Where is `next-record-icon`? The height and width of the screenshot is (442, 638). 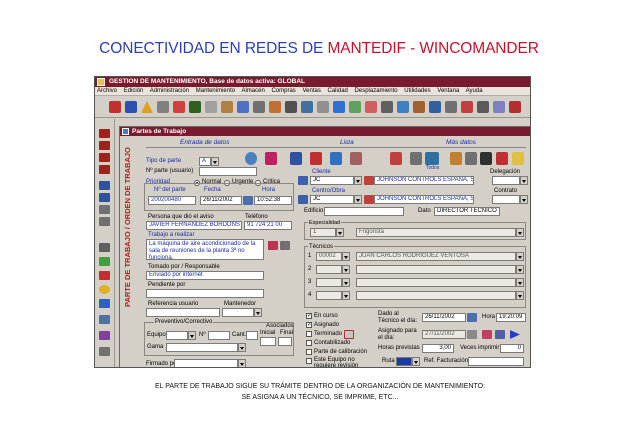 next-record-icon is located at coordinates (104, 157).